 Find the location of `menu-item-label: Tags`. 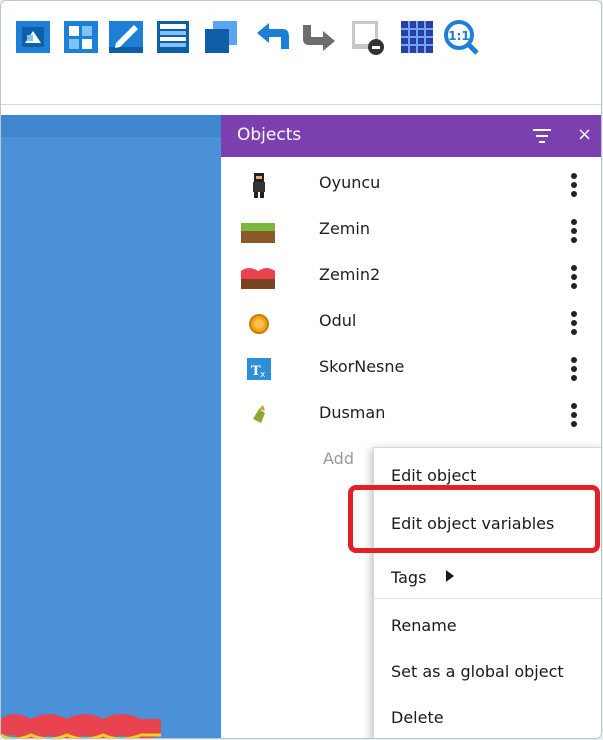

menu-item-label: Tags is located at coordinates (409, 577).